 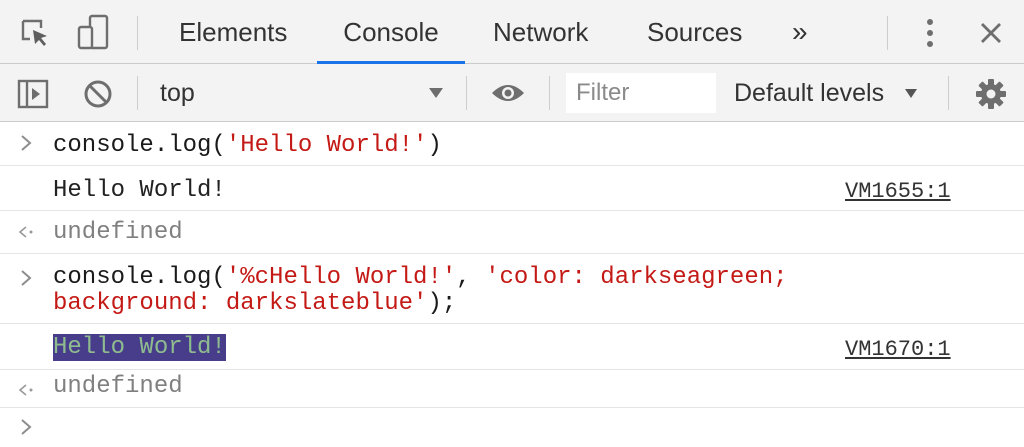 What do you see at coordinates (930, 33) in the screenshot?
I see `kebab-menu-icon` at bounding box center [930, 33].